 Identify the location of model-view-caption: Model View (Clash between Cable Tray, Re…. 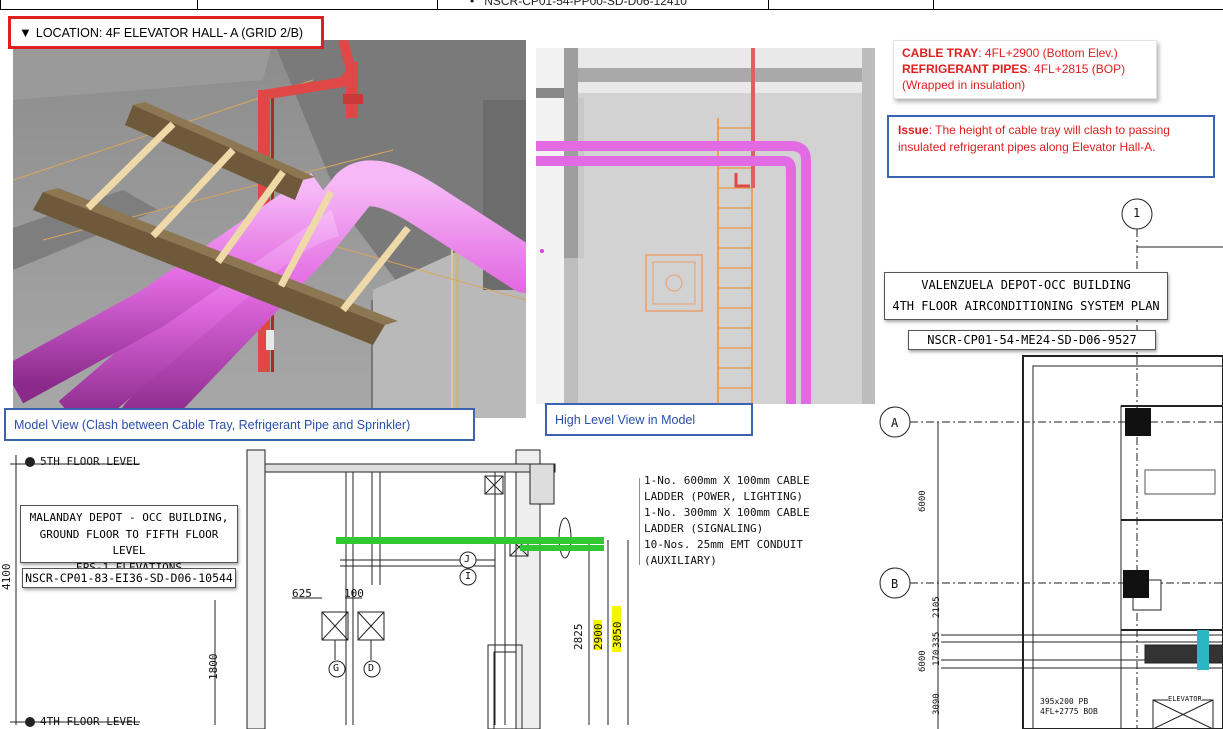
(239, 424).